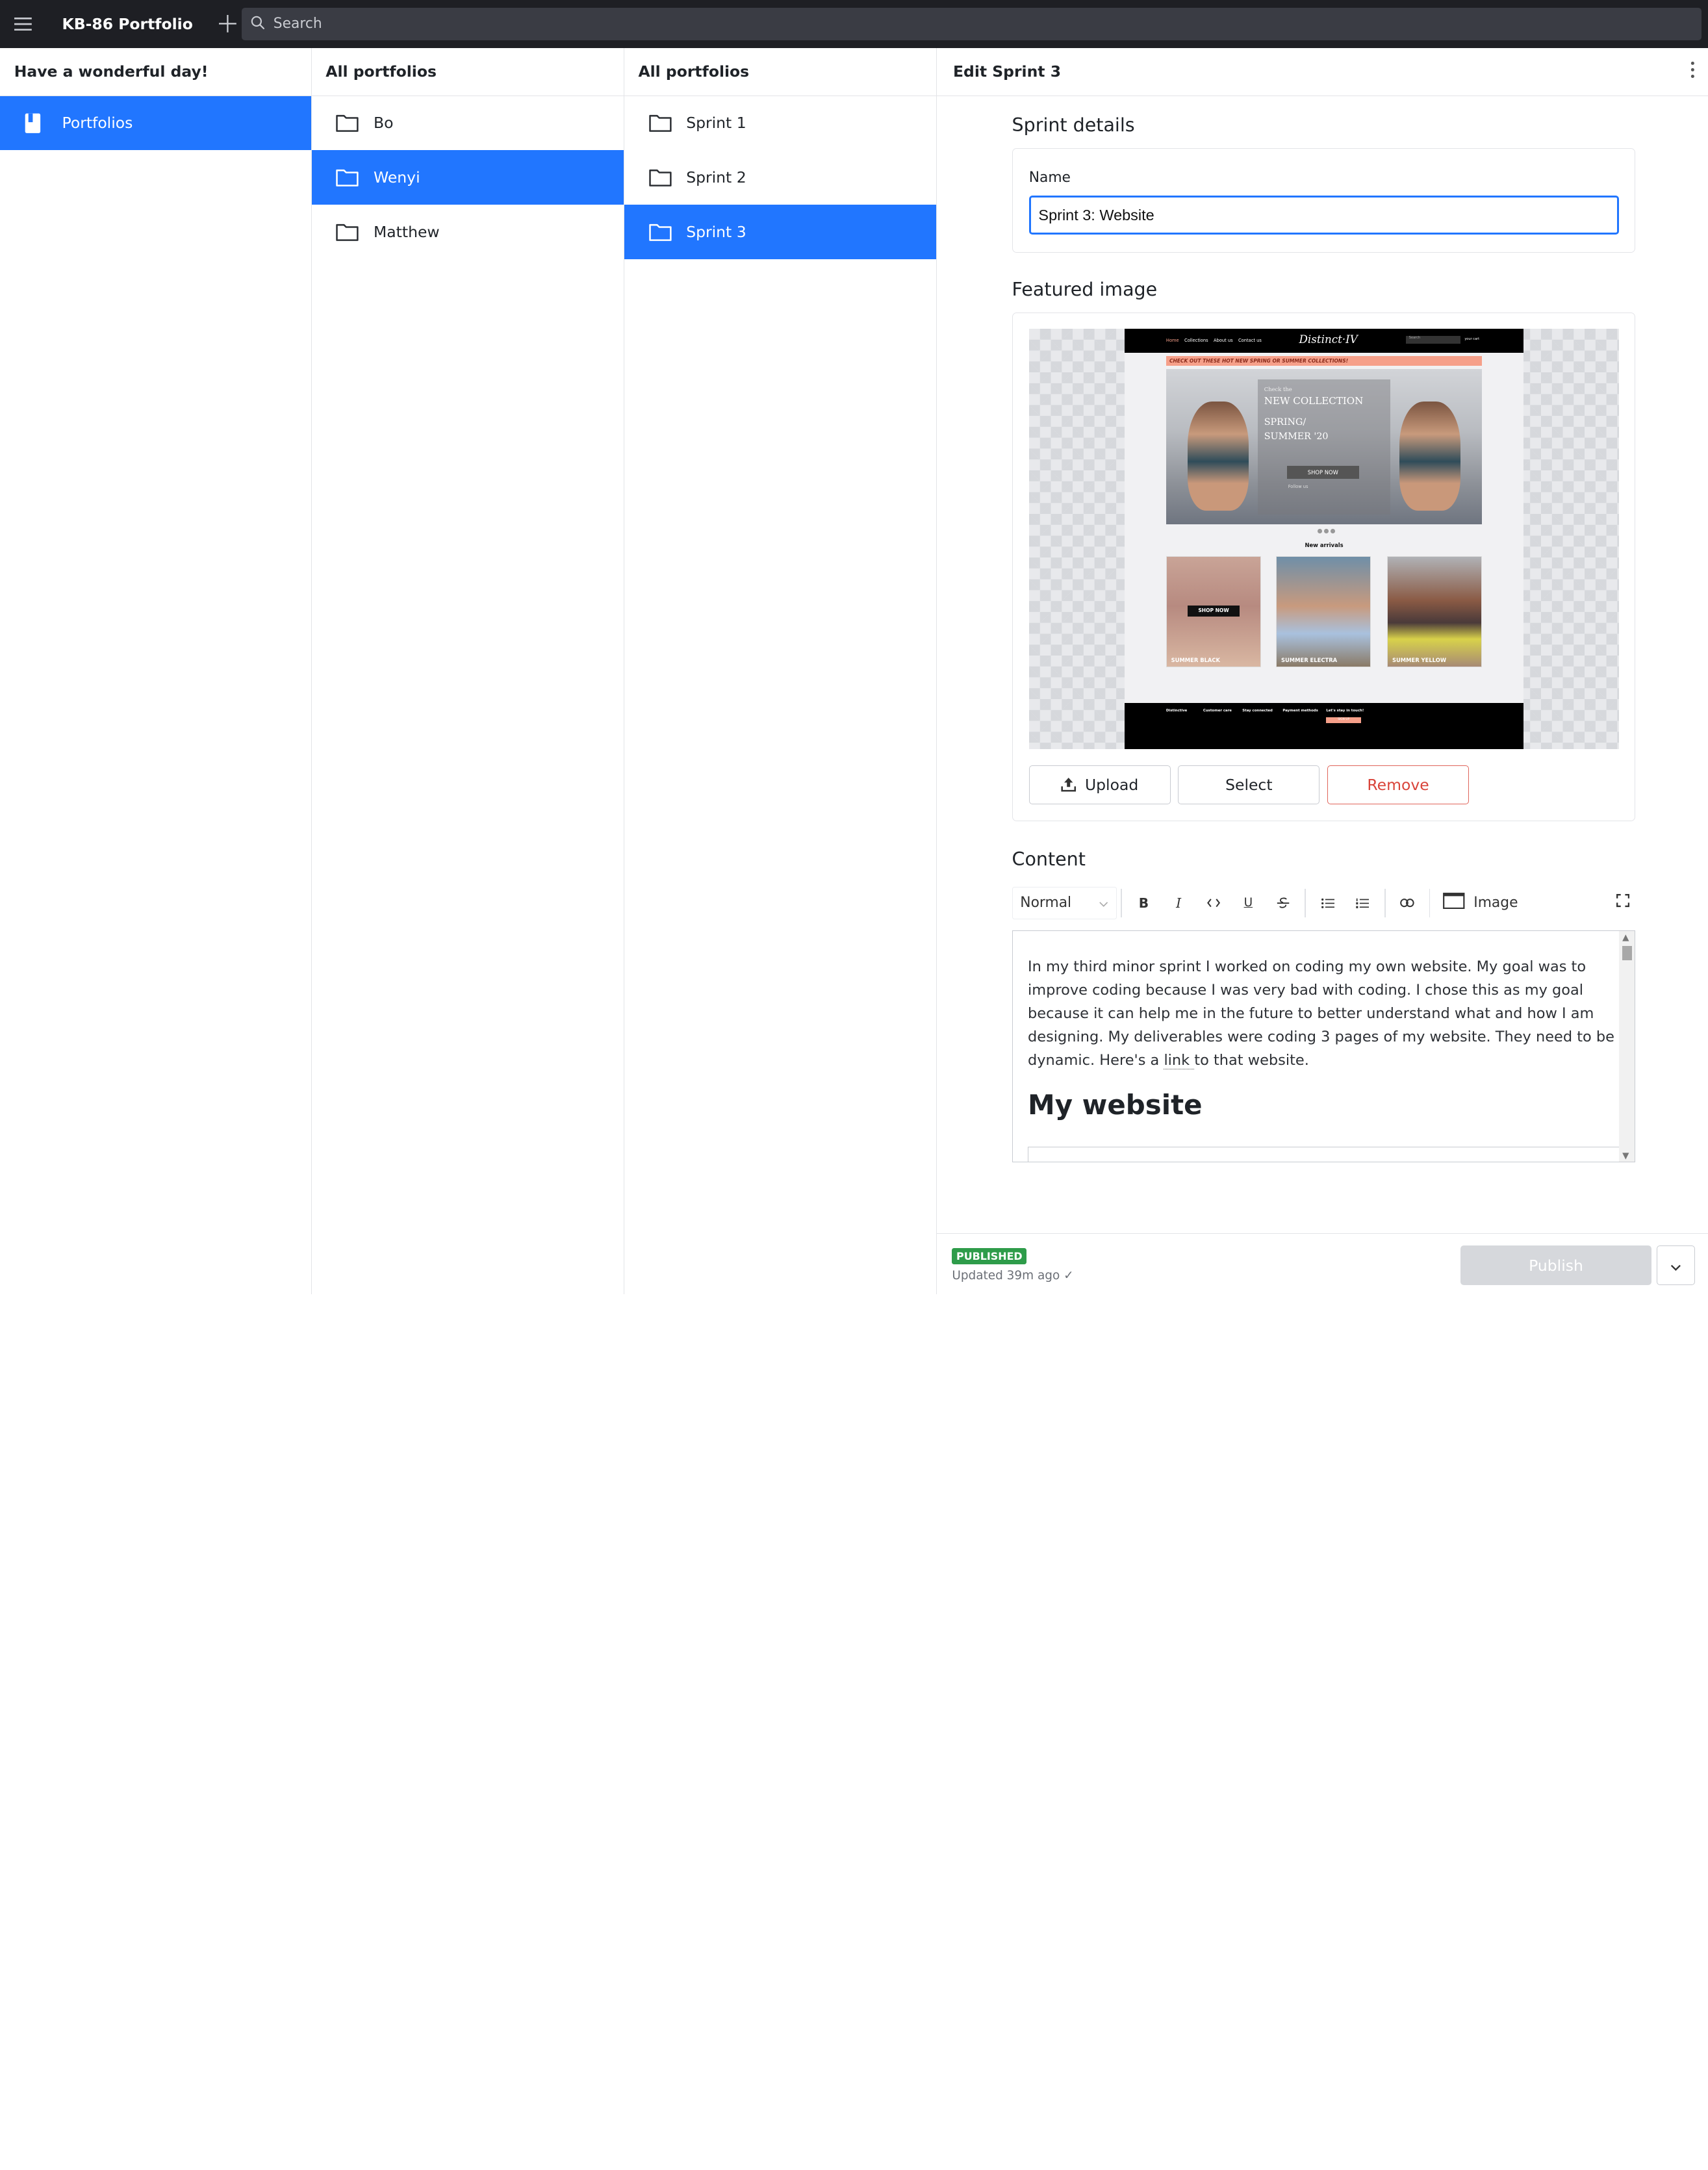 The image size is (1708, 2170). I want to click on portfolios-pane-title: All portfolios, so click(467, 72).